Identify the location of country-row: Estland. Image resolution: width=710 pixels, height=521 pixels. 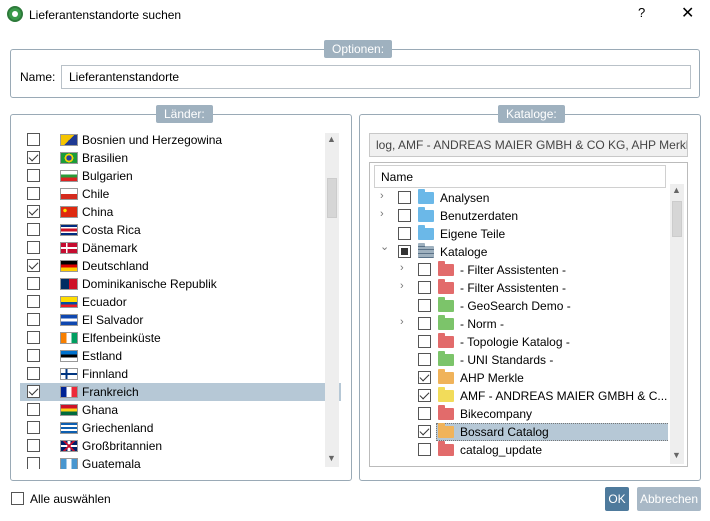
(180, 356).